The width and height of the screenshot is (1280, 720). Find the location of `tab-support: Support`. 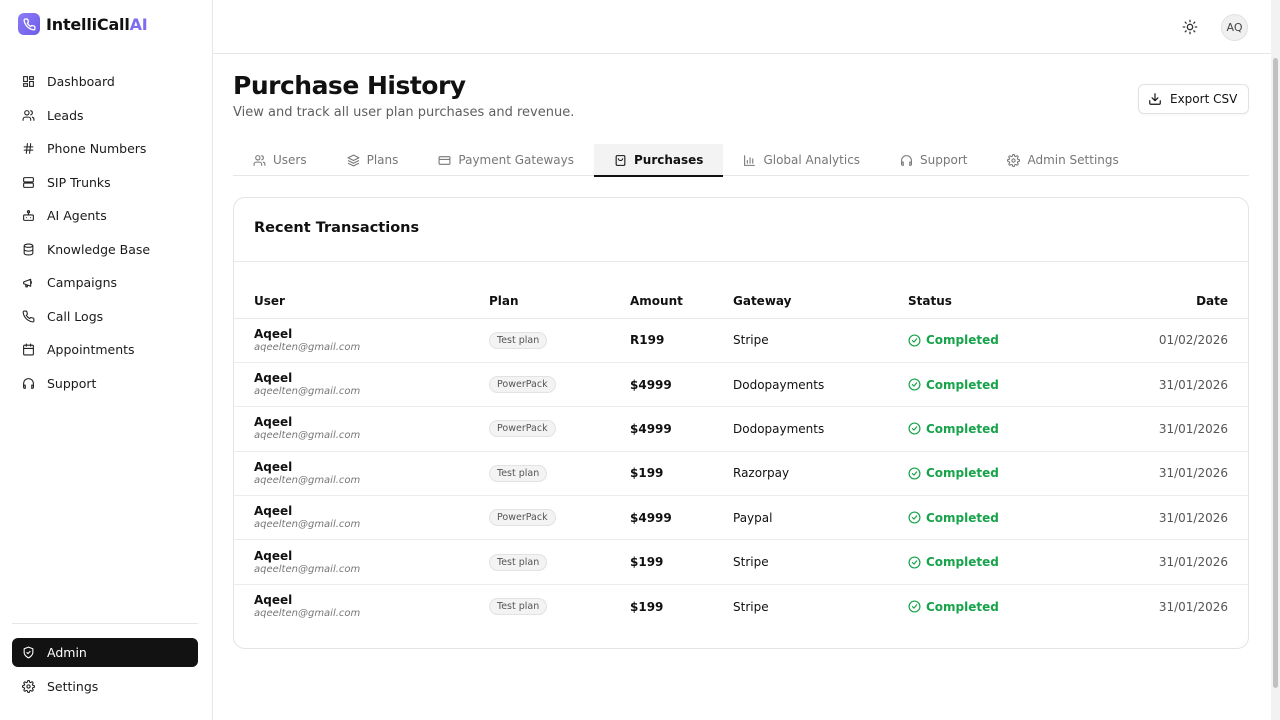

tab-support: Support is located at coordinates (933, 160).